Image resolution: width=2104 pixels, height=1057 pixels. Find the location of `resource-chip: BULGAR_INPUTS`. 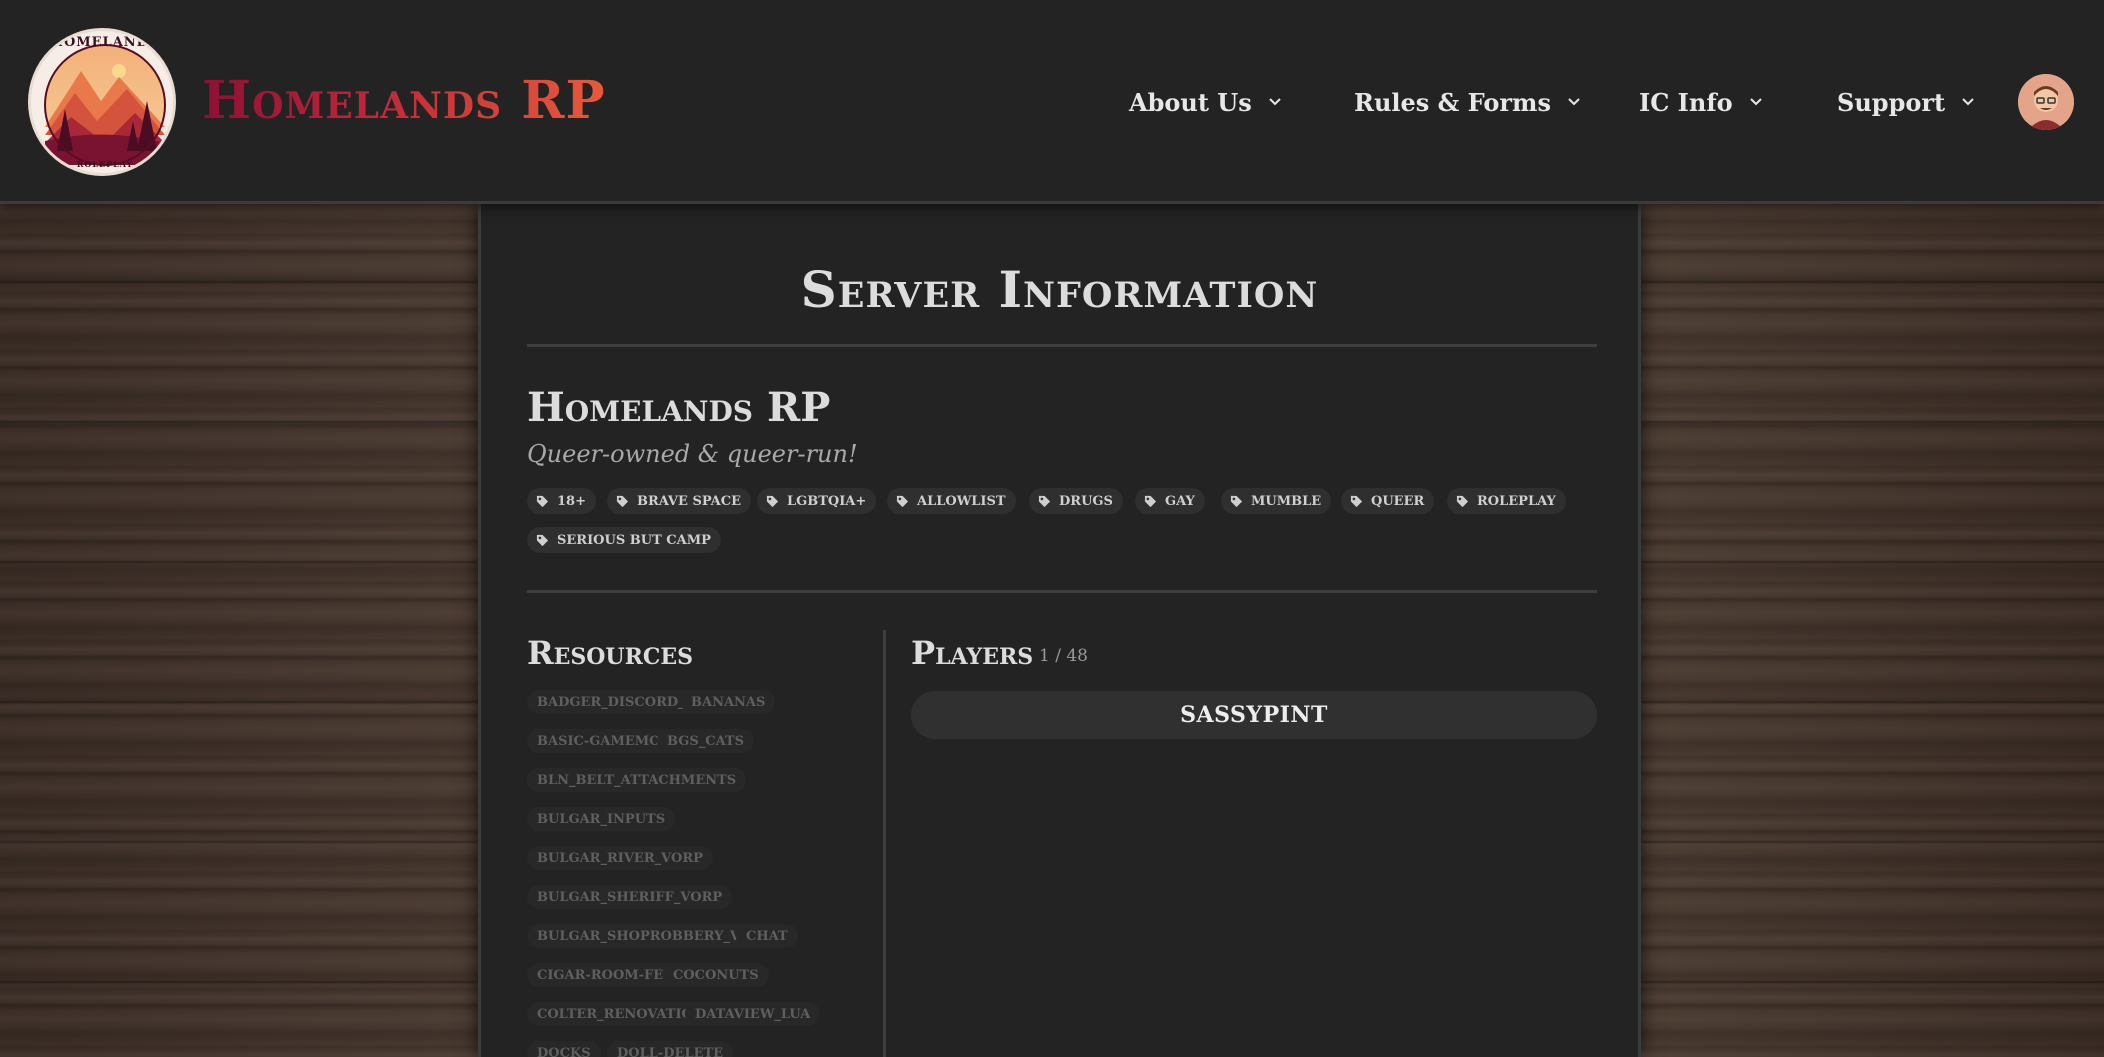

resource-chip: BULGAR_INPUTS is located at coordinates (601, 819).